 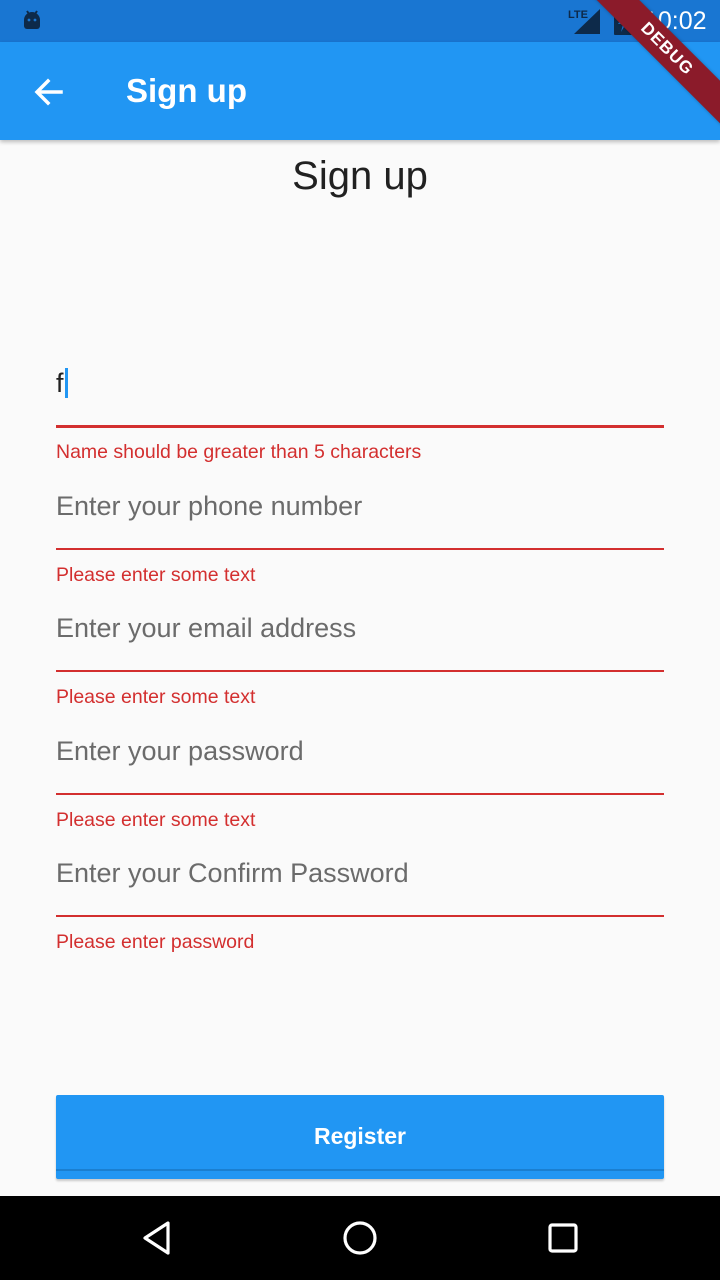 I want to click on name-input: f, so click(x=62, y=383).